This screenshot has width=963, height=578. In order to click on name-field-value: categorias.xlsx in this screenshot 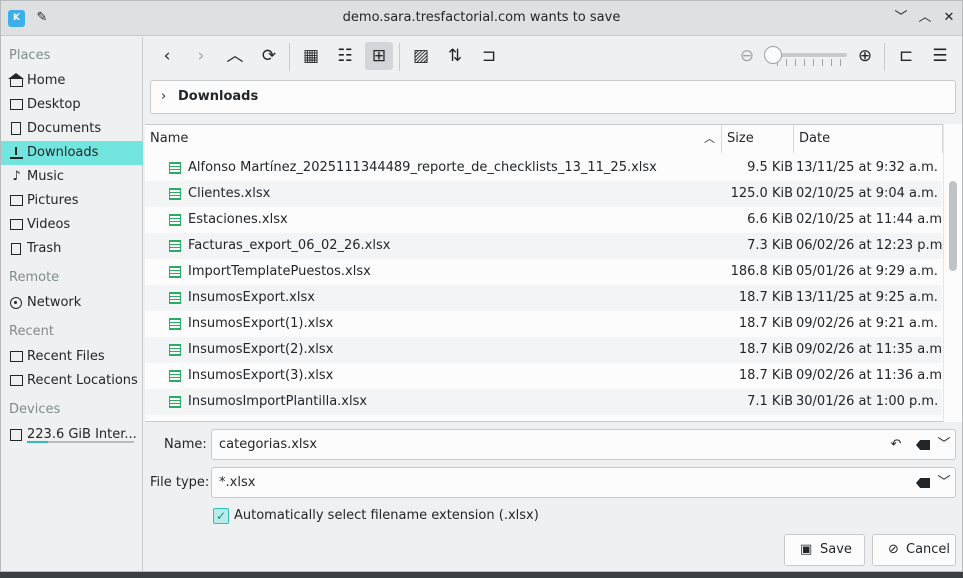, I will do `click(268, 444)`.